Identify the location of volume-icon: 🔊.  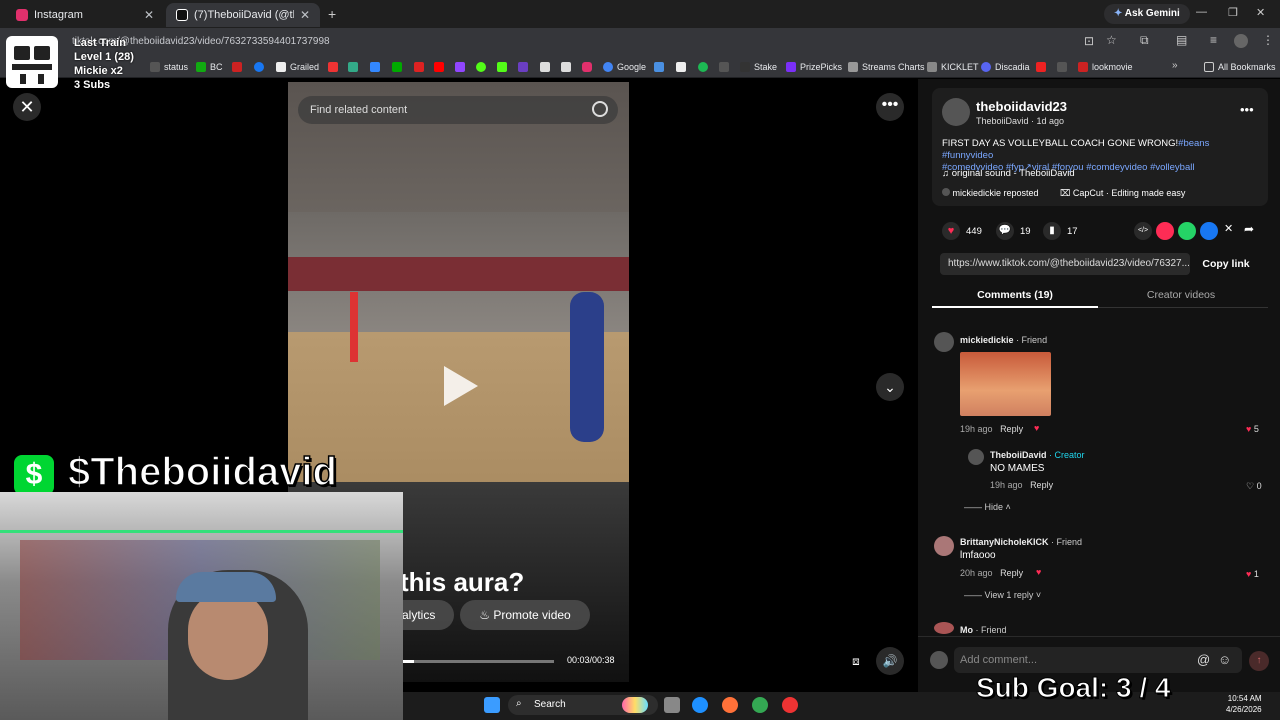
(890, 661).